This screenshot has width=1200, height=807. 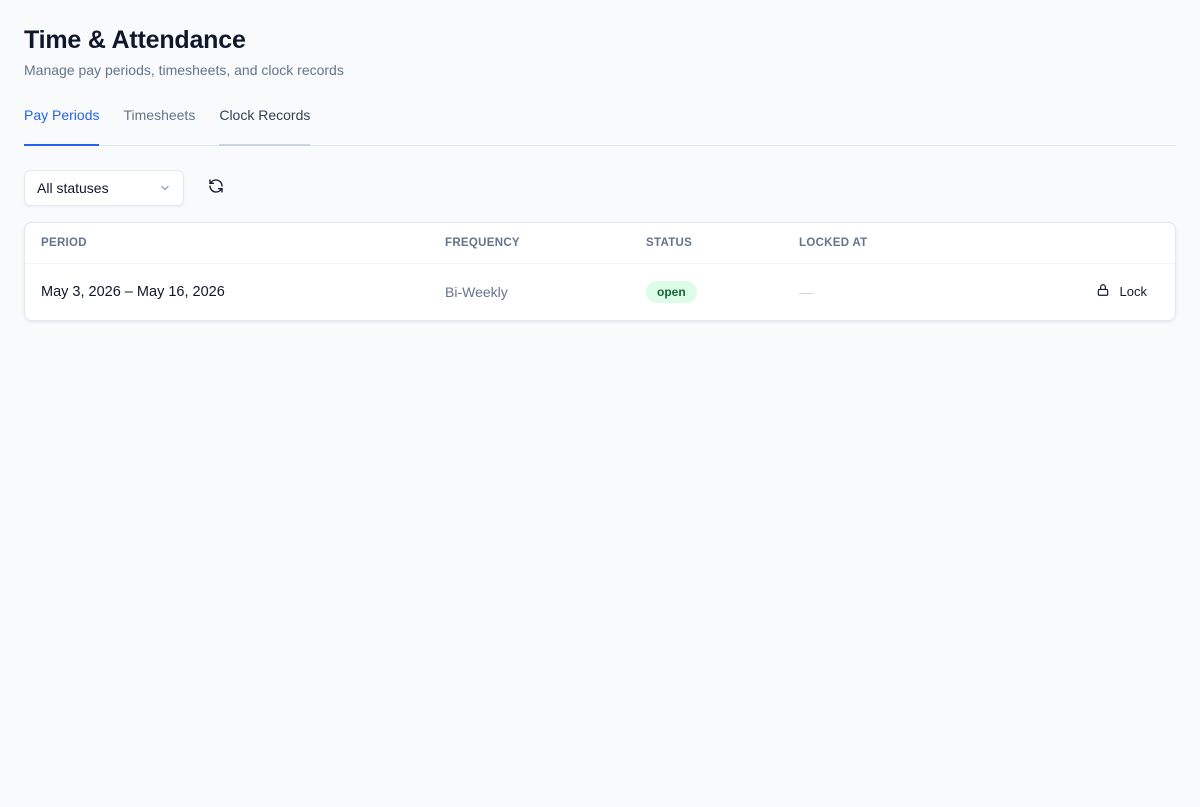 What do you see at coordinates (73, 188) in the screenshot?
I see `status-filter-value: All statuses` at bounding box center [73, 188].